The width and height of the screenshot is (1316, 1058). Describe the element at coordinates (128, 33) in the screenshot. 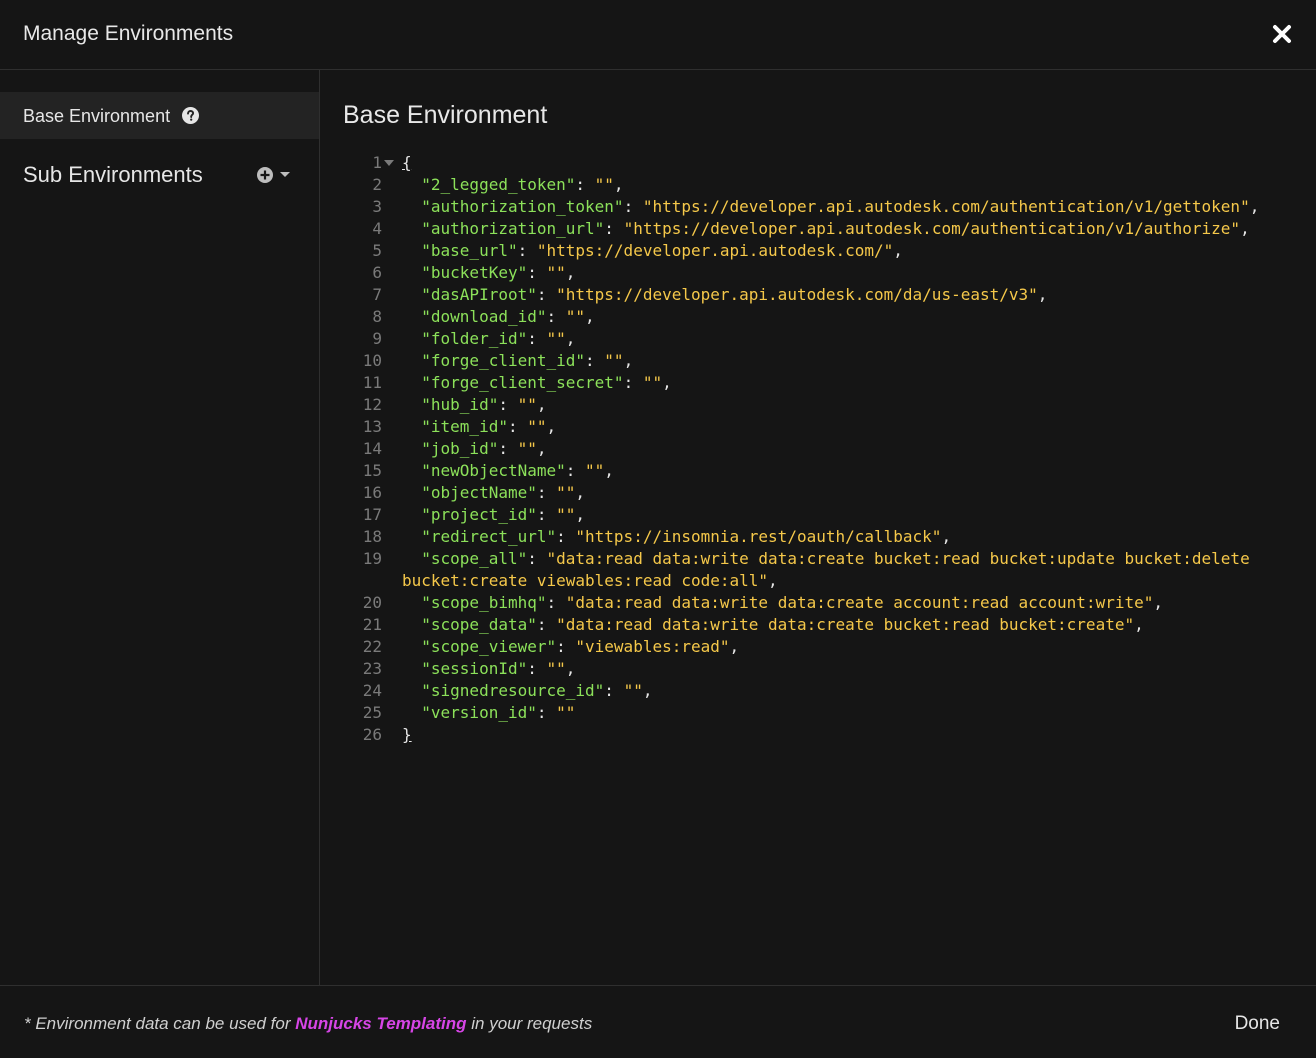

I see `dialog-title: Manage Environments` at that location.